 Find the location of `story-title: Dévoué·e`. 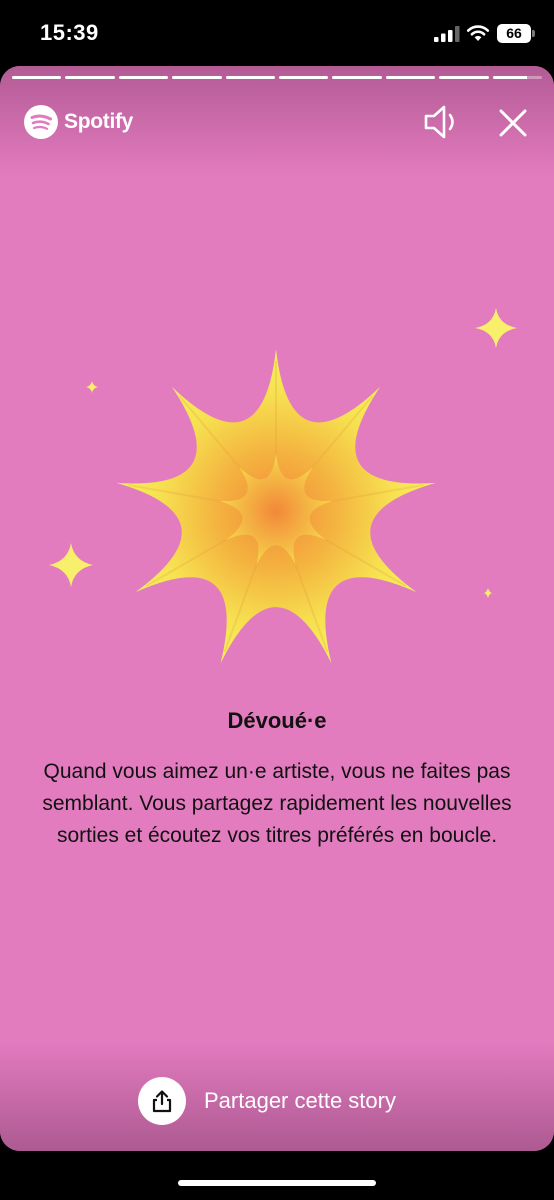

story-title: Dévoué·e is located at coordinates (277, 720).